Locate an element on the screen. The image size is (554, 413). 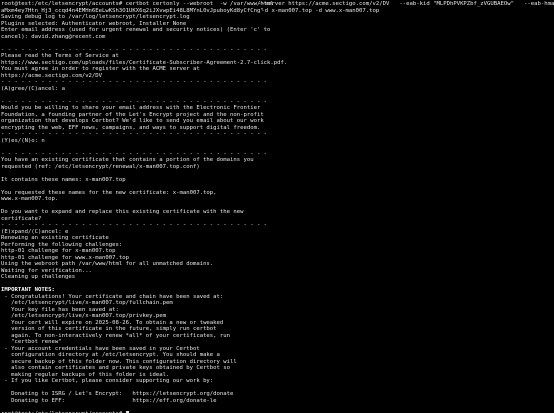
terminal-line: (Y)es/(N)o: n is located at coordinates (23, 140).